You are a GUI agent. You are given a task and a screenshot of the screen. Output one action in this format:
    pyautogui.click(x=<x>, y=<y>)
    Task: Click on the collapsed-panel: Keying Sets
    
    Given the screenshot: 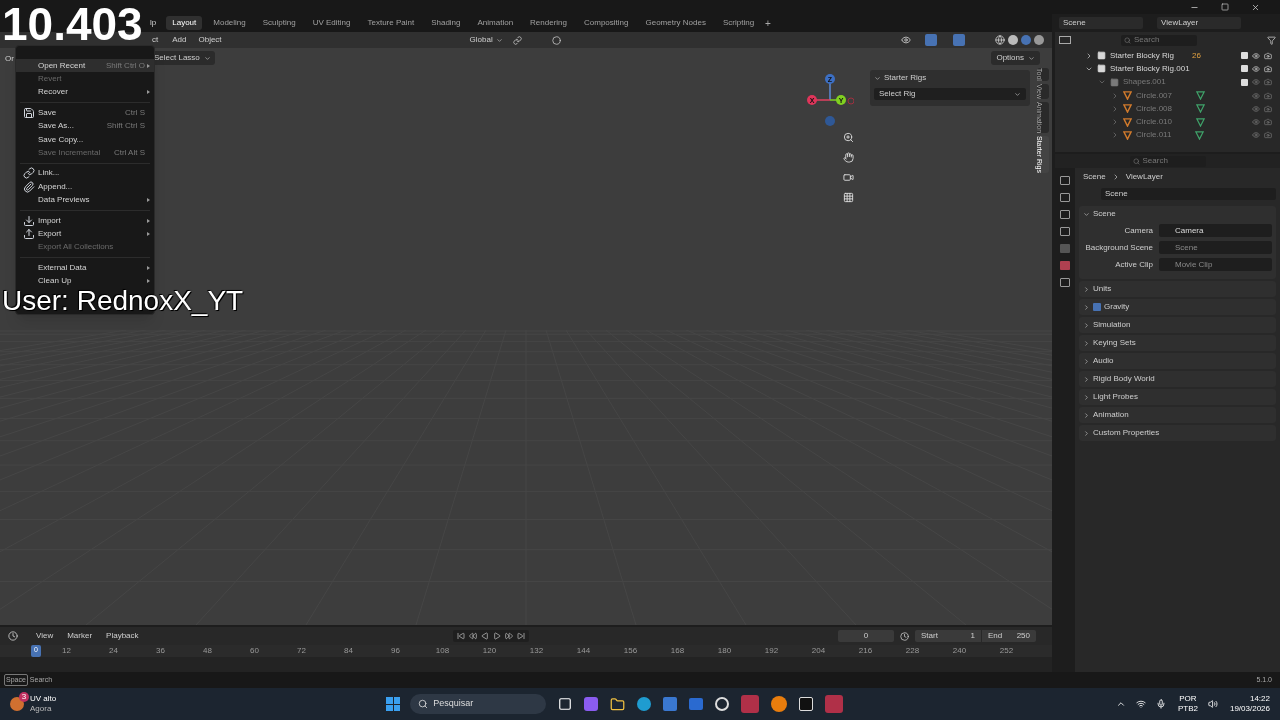 What is the action you would take?
    pyautogui.click(x=1177, y=343)
    